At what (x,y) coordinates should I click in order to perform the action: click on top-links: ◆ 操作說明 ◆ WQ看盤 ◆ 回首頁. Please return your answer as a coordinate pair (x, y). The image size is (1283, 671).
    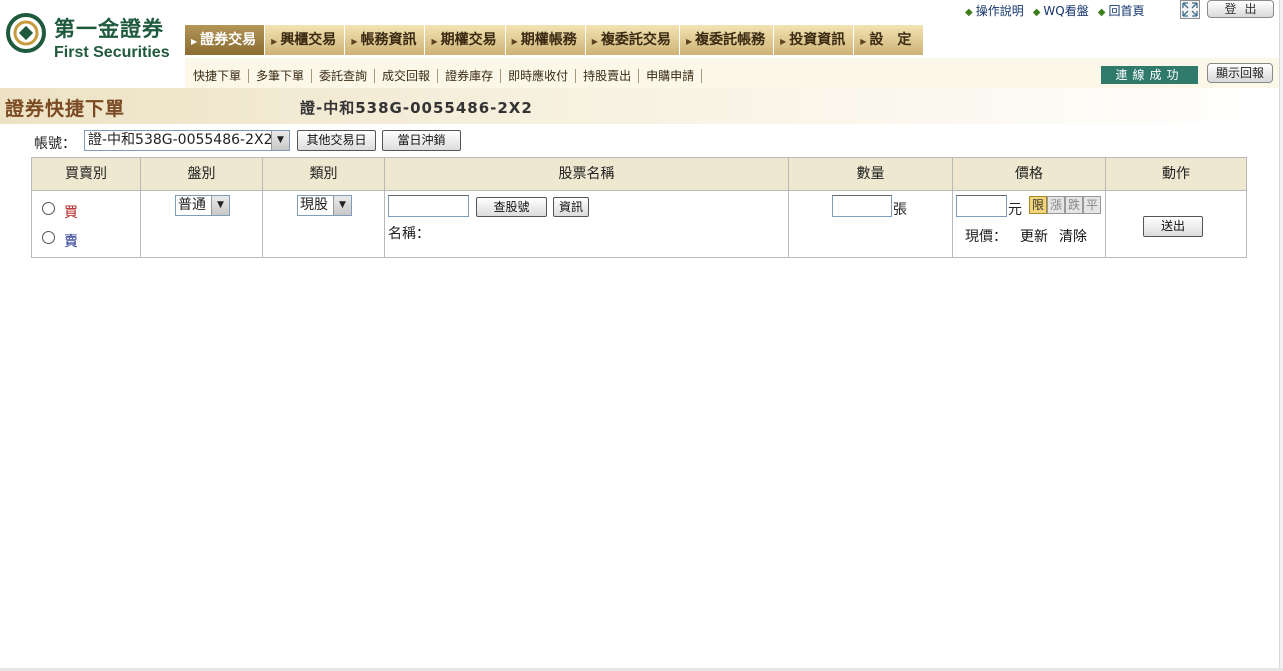
    Looking at the image, I should click on (1054, 10).